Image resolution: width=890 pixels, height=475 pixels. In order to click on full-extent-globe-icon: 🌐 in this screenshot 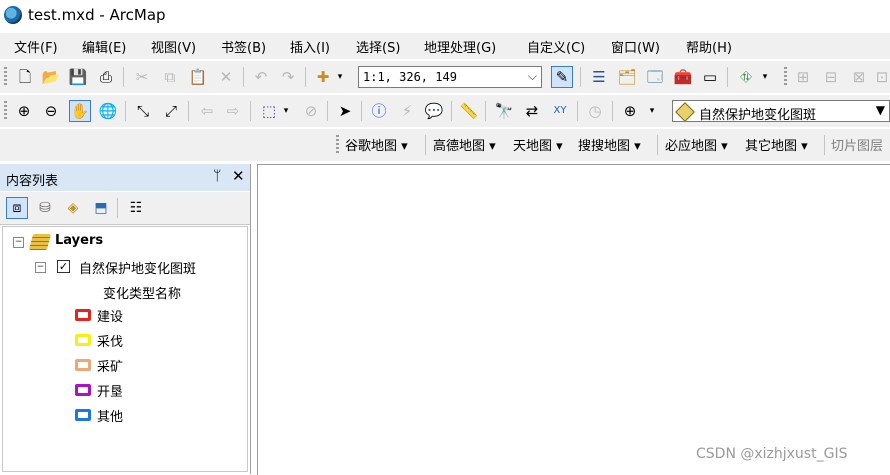, I will do `click(108, 111)`.